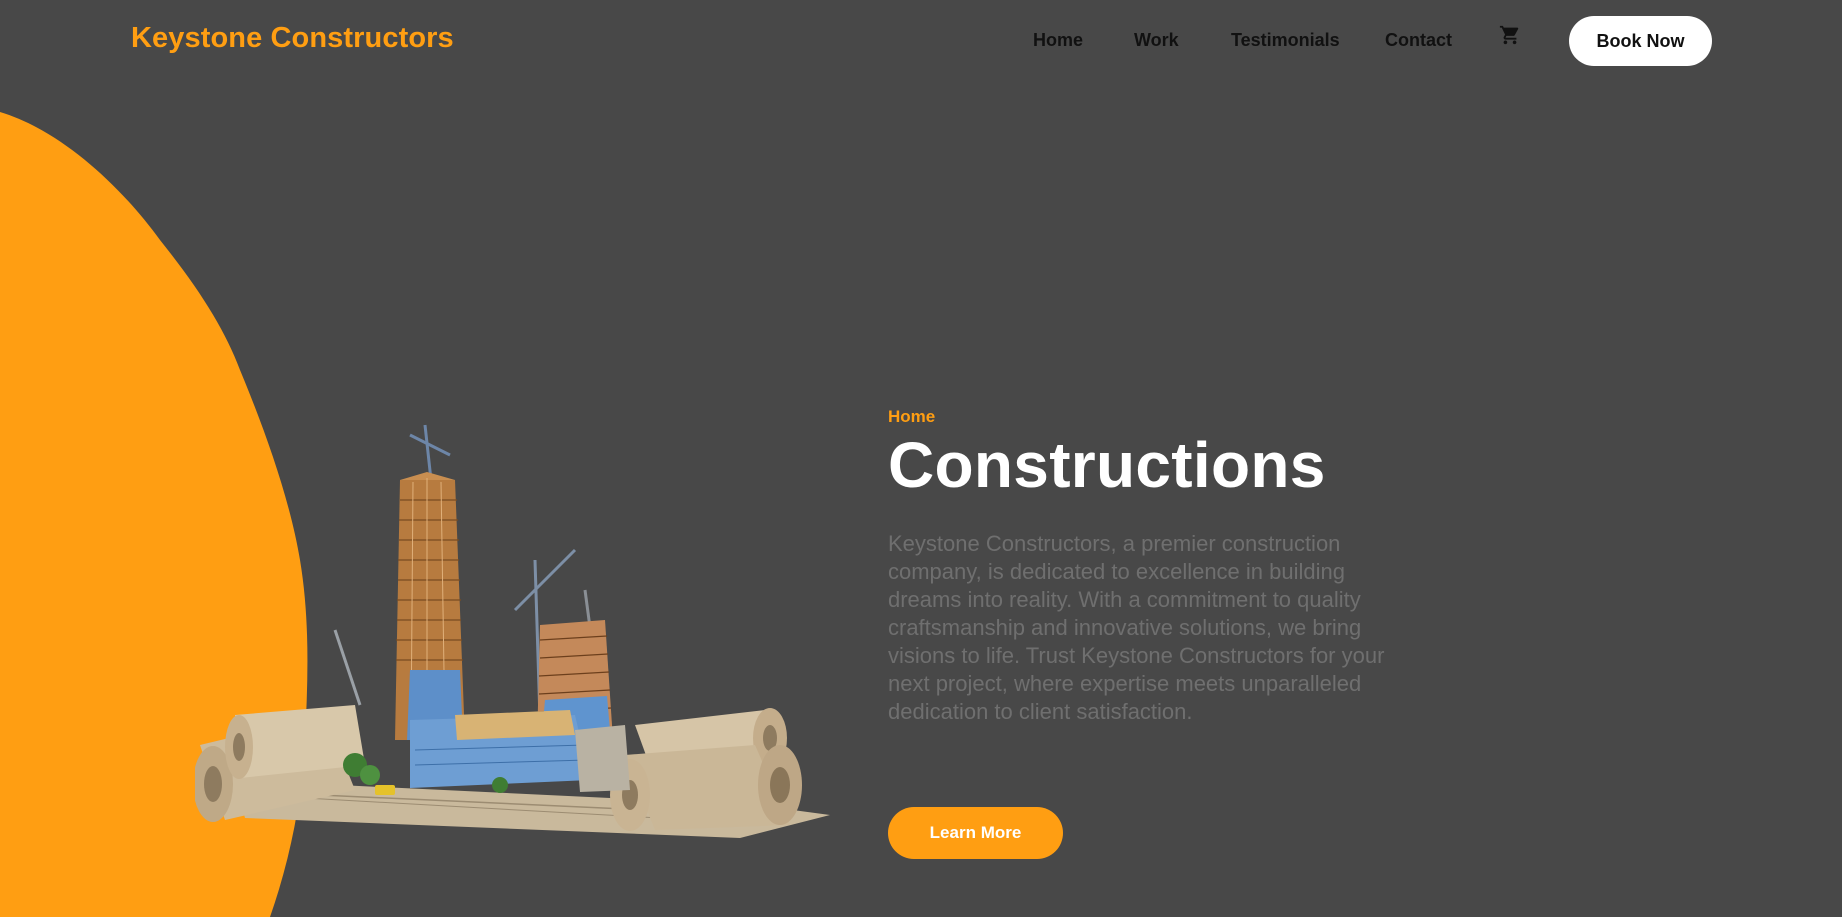 This screenshot has width=1842, height=917. Describe the element at coordinates (1156, 40) in the screenshot. I see `nav-link-work: Work` at that location.